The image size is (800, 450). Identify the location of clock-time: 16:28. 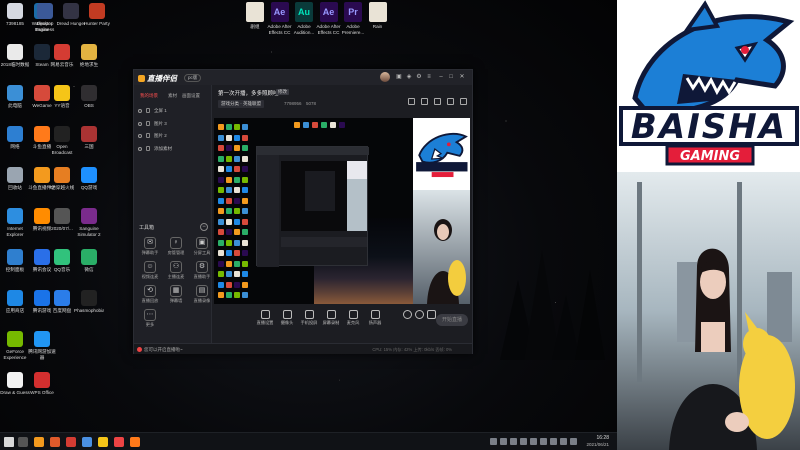
(602, 438).